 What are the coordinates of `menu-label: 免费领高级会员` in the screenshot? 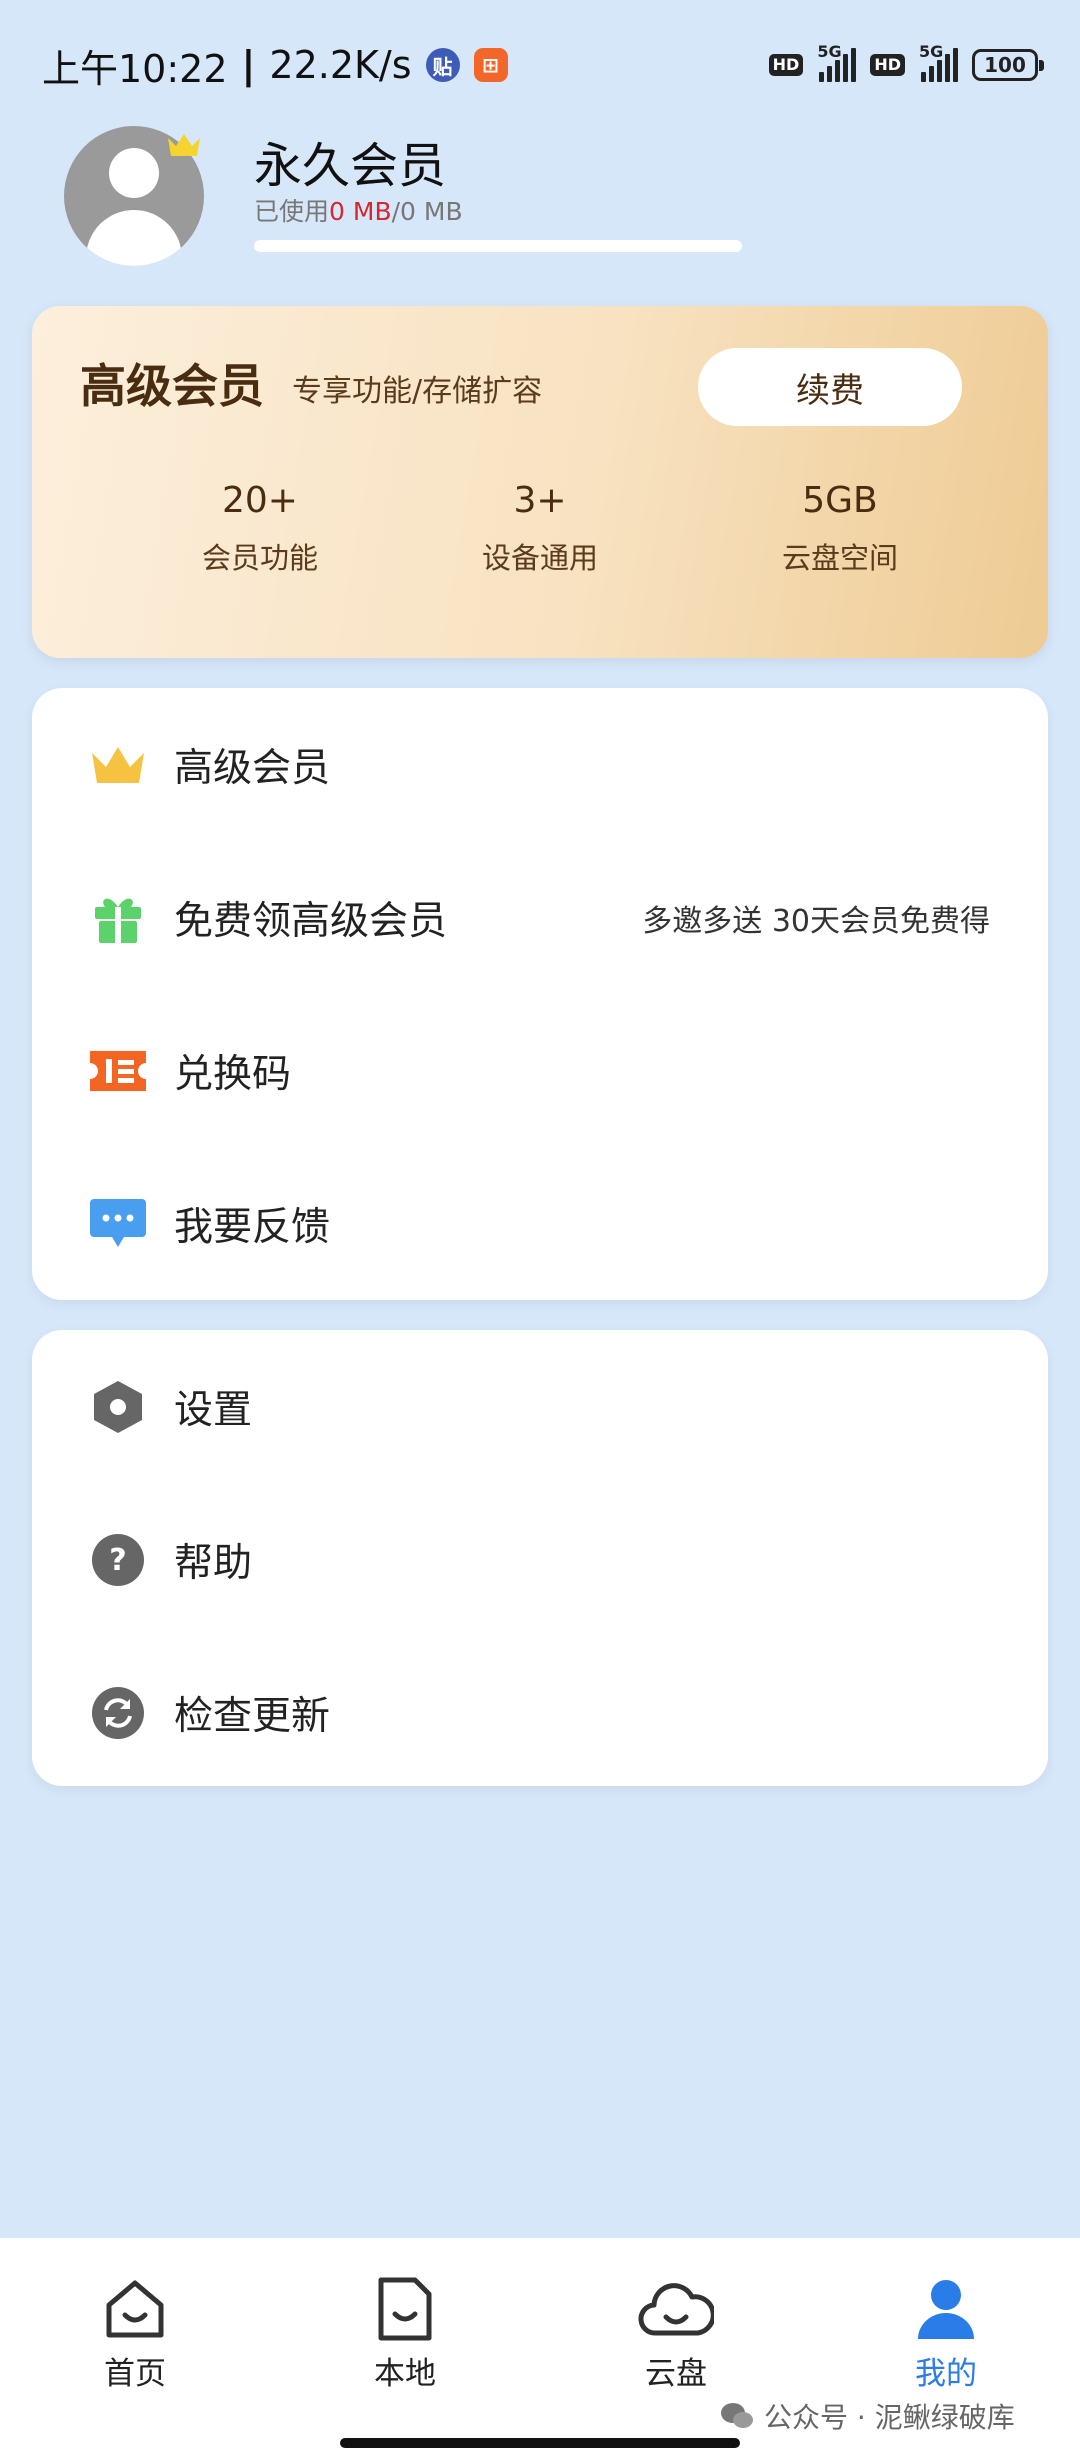 It's located at (311, 921).